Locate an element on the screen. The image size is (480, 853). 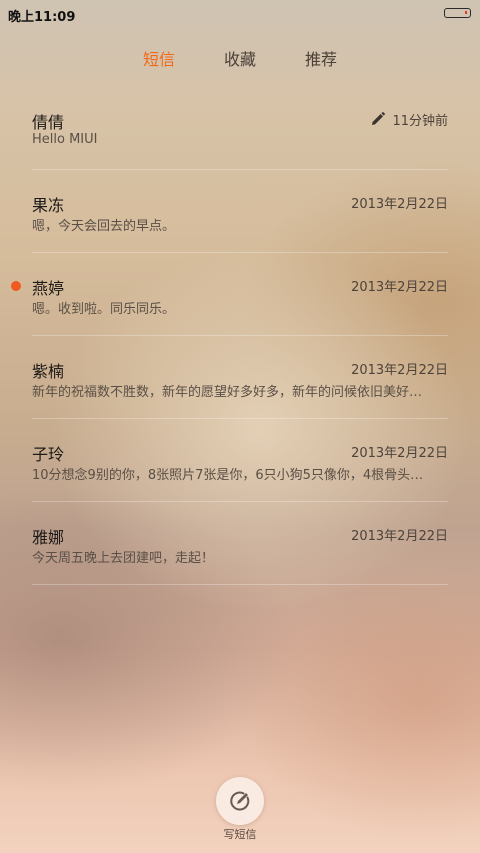
tab-favorites: 收藏 is located at coordinates (240, 58).